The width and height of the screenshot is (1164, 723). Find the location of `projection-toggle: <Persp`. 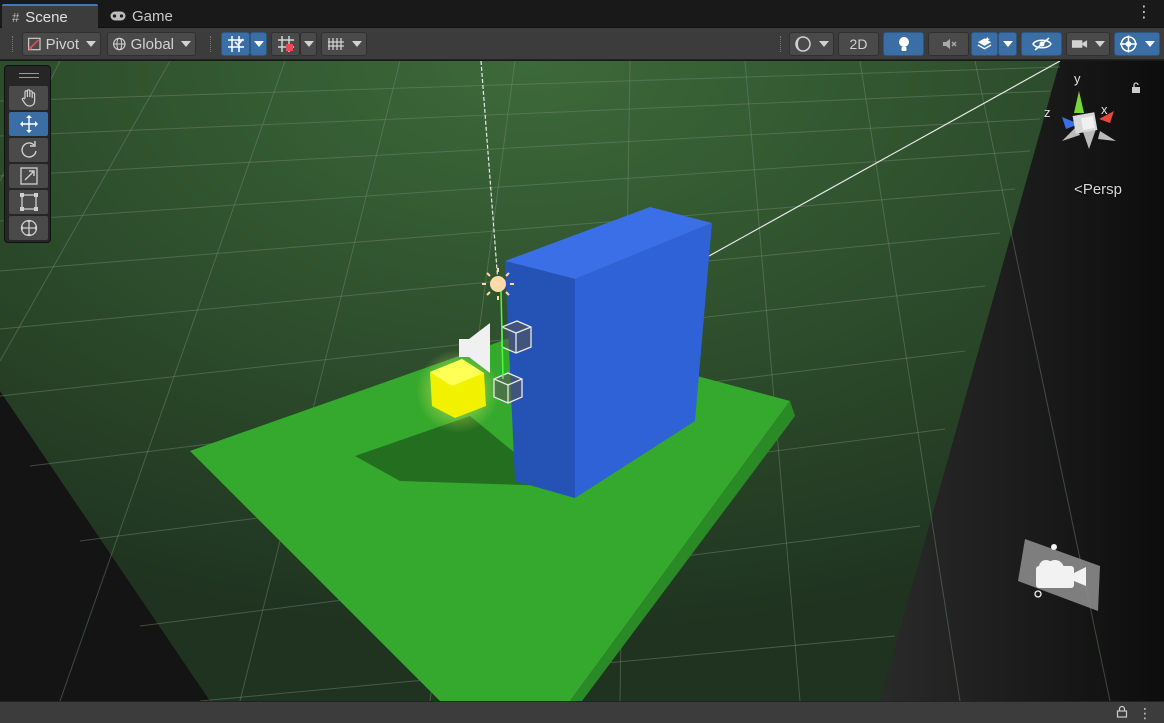

projection-toggle: <Persp is located at coordinates (1098, 189).